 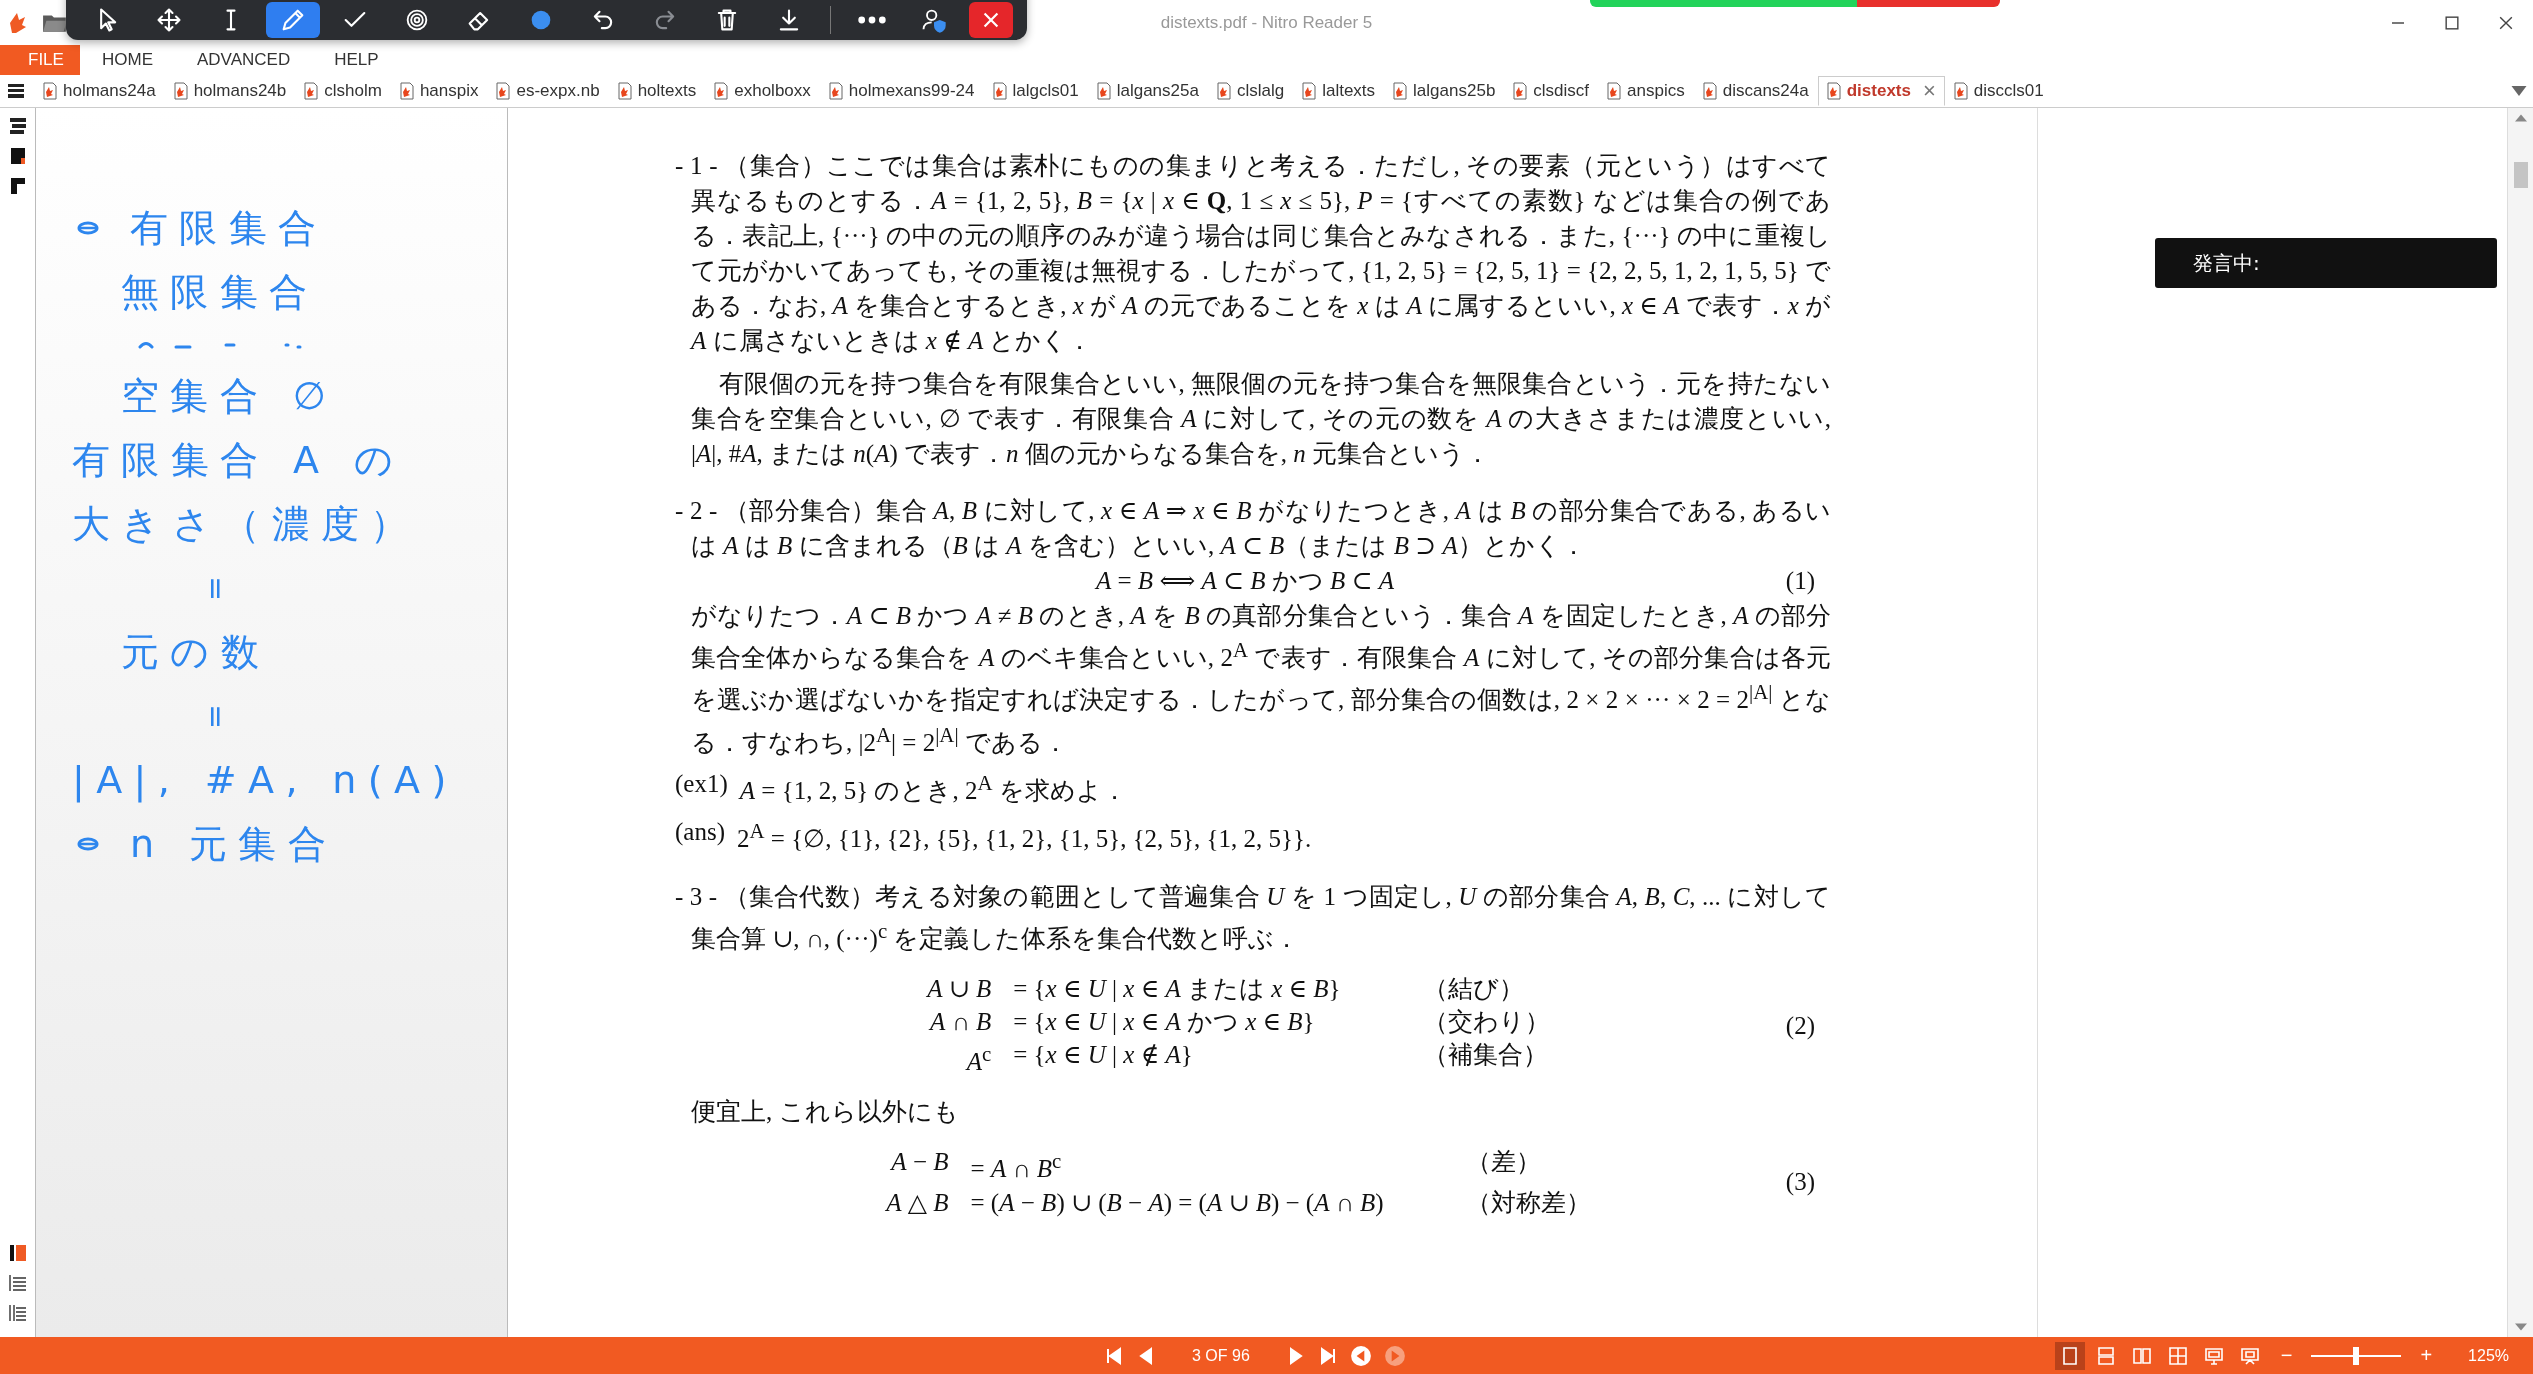 I want to click on example-text: 2$^{A}$ = {∅, {1}, {2}, {5}, {1, 2}, {1, 5}, {2, 5}, {1, 2, 5}}., so click(x=1024, y=836).